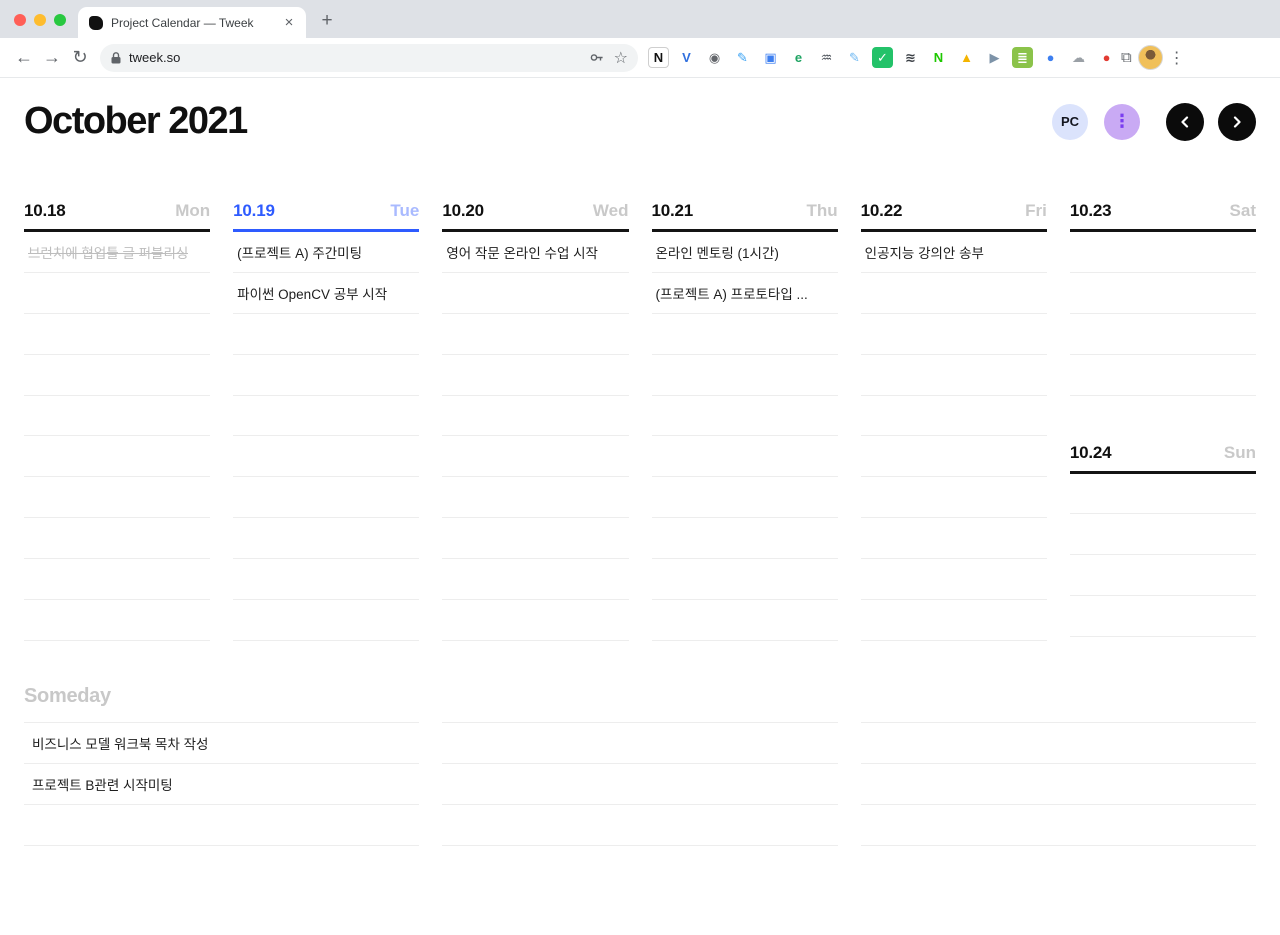 This screenshot has width=1280, height=935. I want to click on more-menu-button: ⋮, so click(1122, 121).